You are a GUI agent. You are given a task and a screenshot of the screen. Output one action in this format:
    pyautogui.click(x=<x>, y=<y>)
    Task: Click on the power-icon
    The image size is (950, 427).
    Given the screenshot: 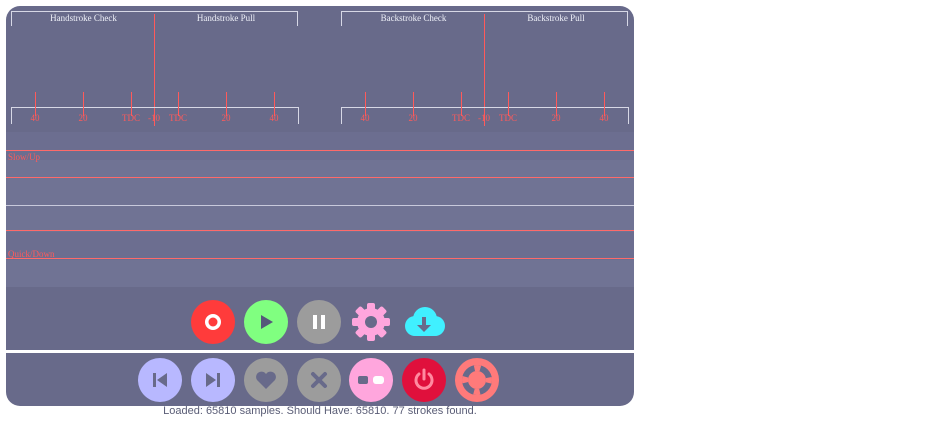 What is the action you would take?
    pyautogui.click(x=424, y=380)
    